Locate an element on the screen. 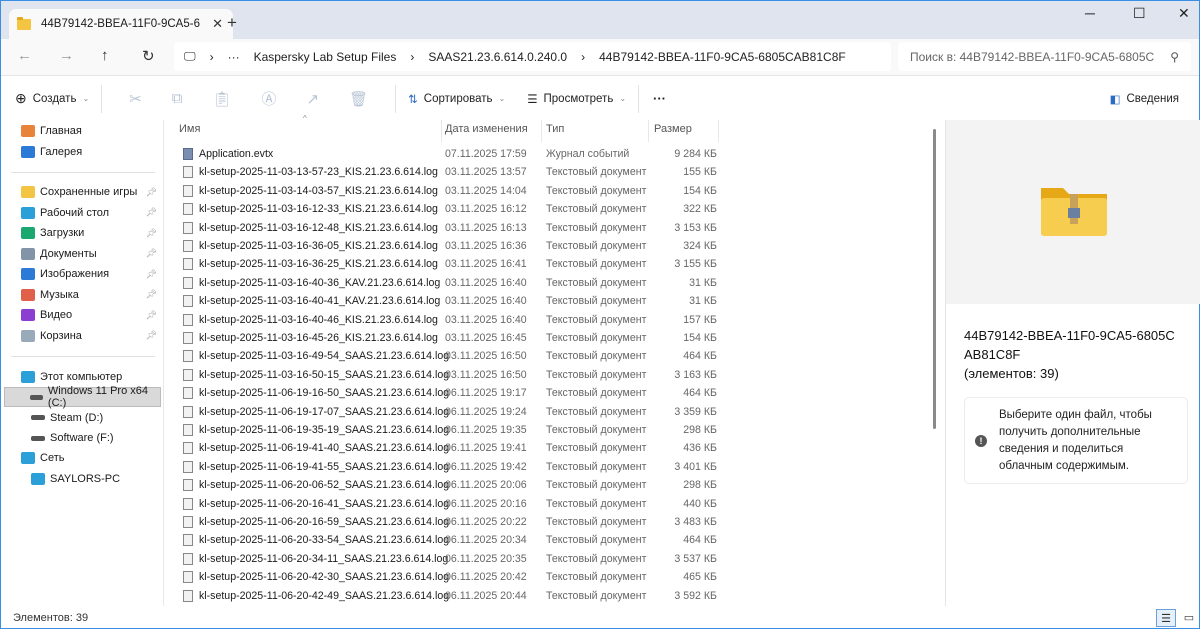 The width and height of the screenshot is (1200, 629). minimize-button: ─ is located at coordinates (1090, 13).